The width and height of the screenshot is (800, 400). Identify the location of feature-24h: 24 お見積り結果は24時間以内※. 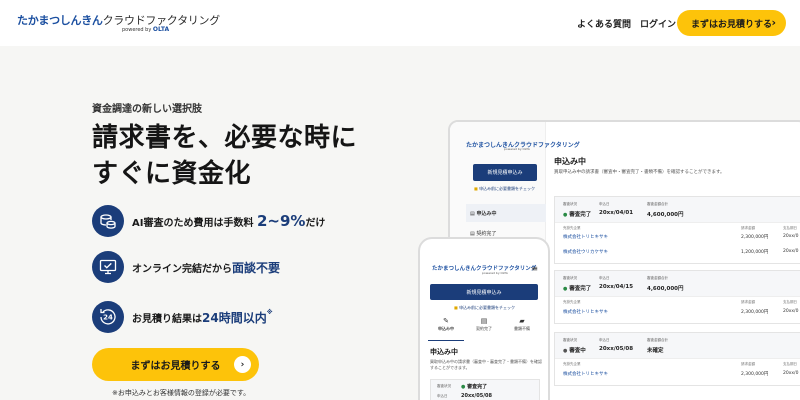
(182, 317).